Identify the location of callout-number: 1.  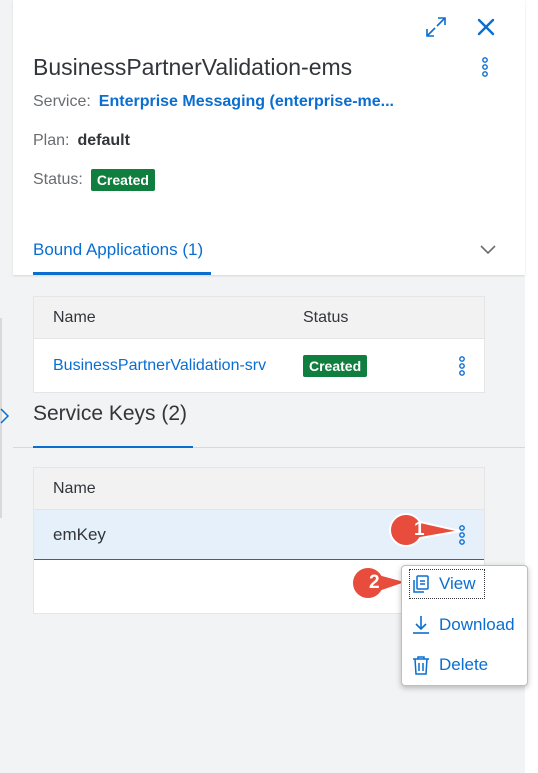
(419, 529).